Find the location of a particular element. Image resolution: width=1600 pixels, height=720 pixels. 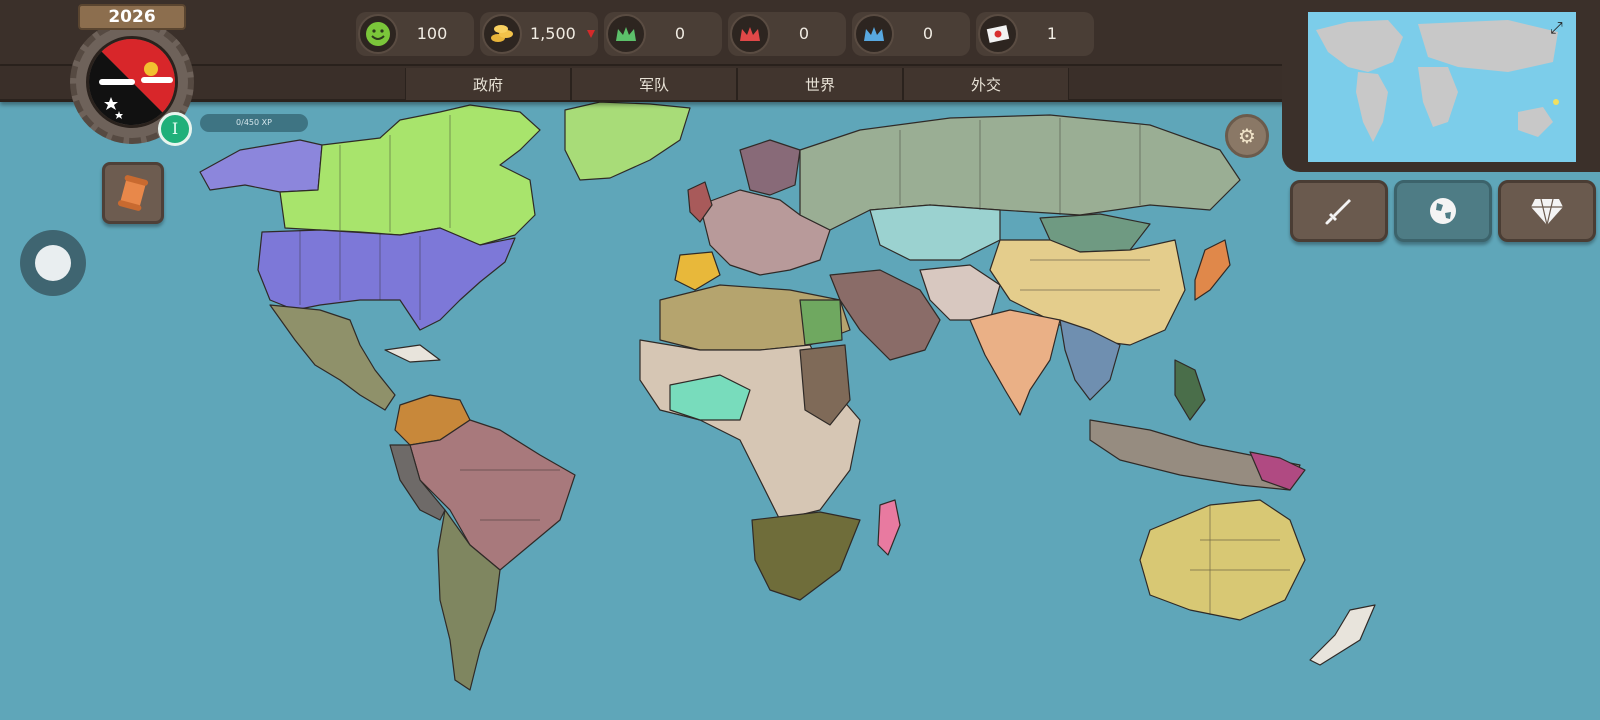

gold-down-arrow-icon is located at coordinates (591, 34).